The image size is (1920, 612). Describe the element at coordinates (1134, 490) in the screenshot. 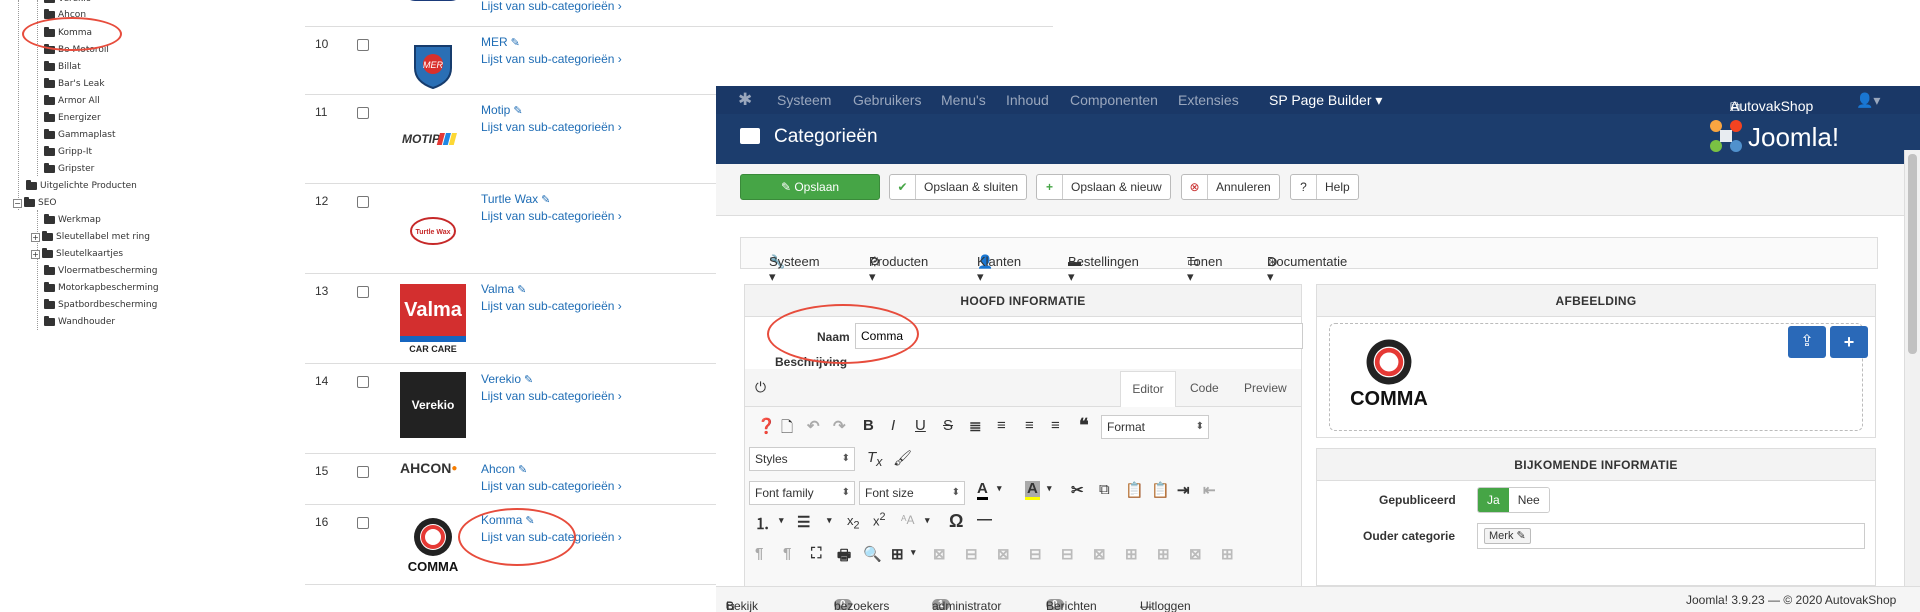

I see `paste-icon: 📋` at that location.